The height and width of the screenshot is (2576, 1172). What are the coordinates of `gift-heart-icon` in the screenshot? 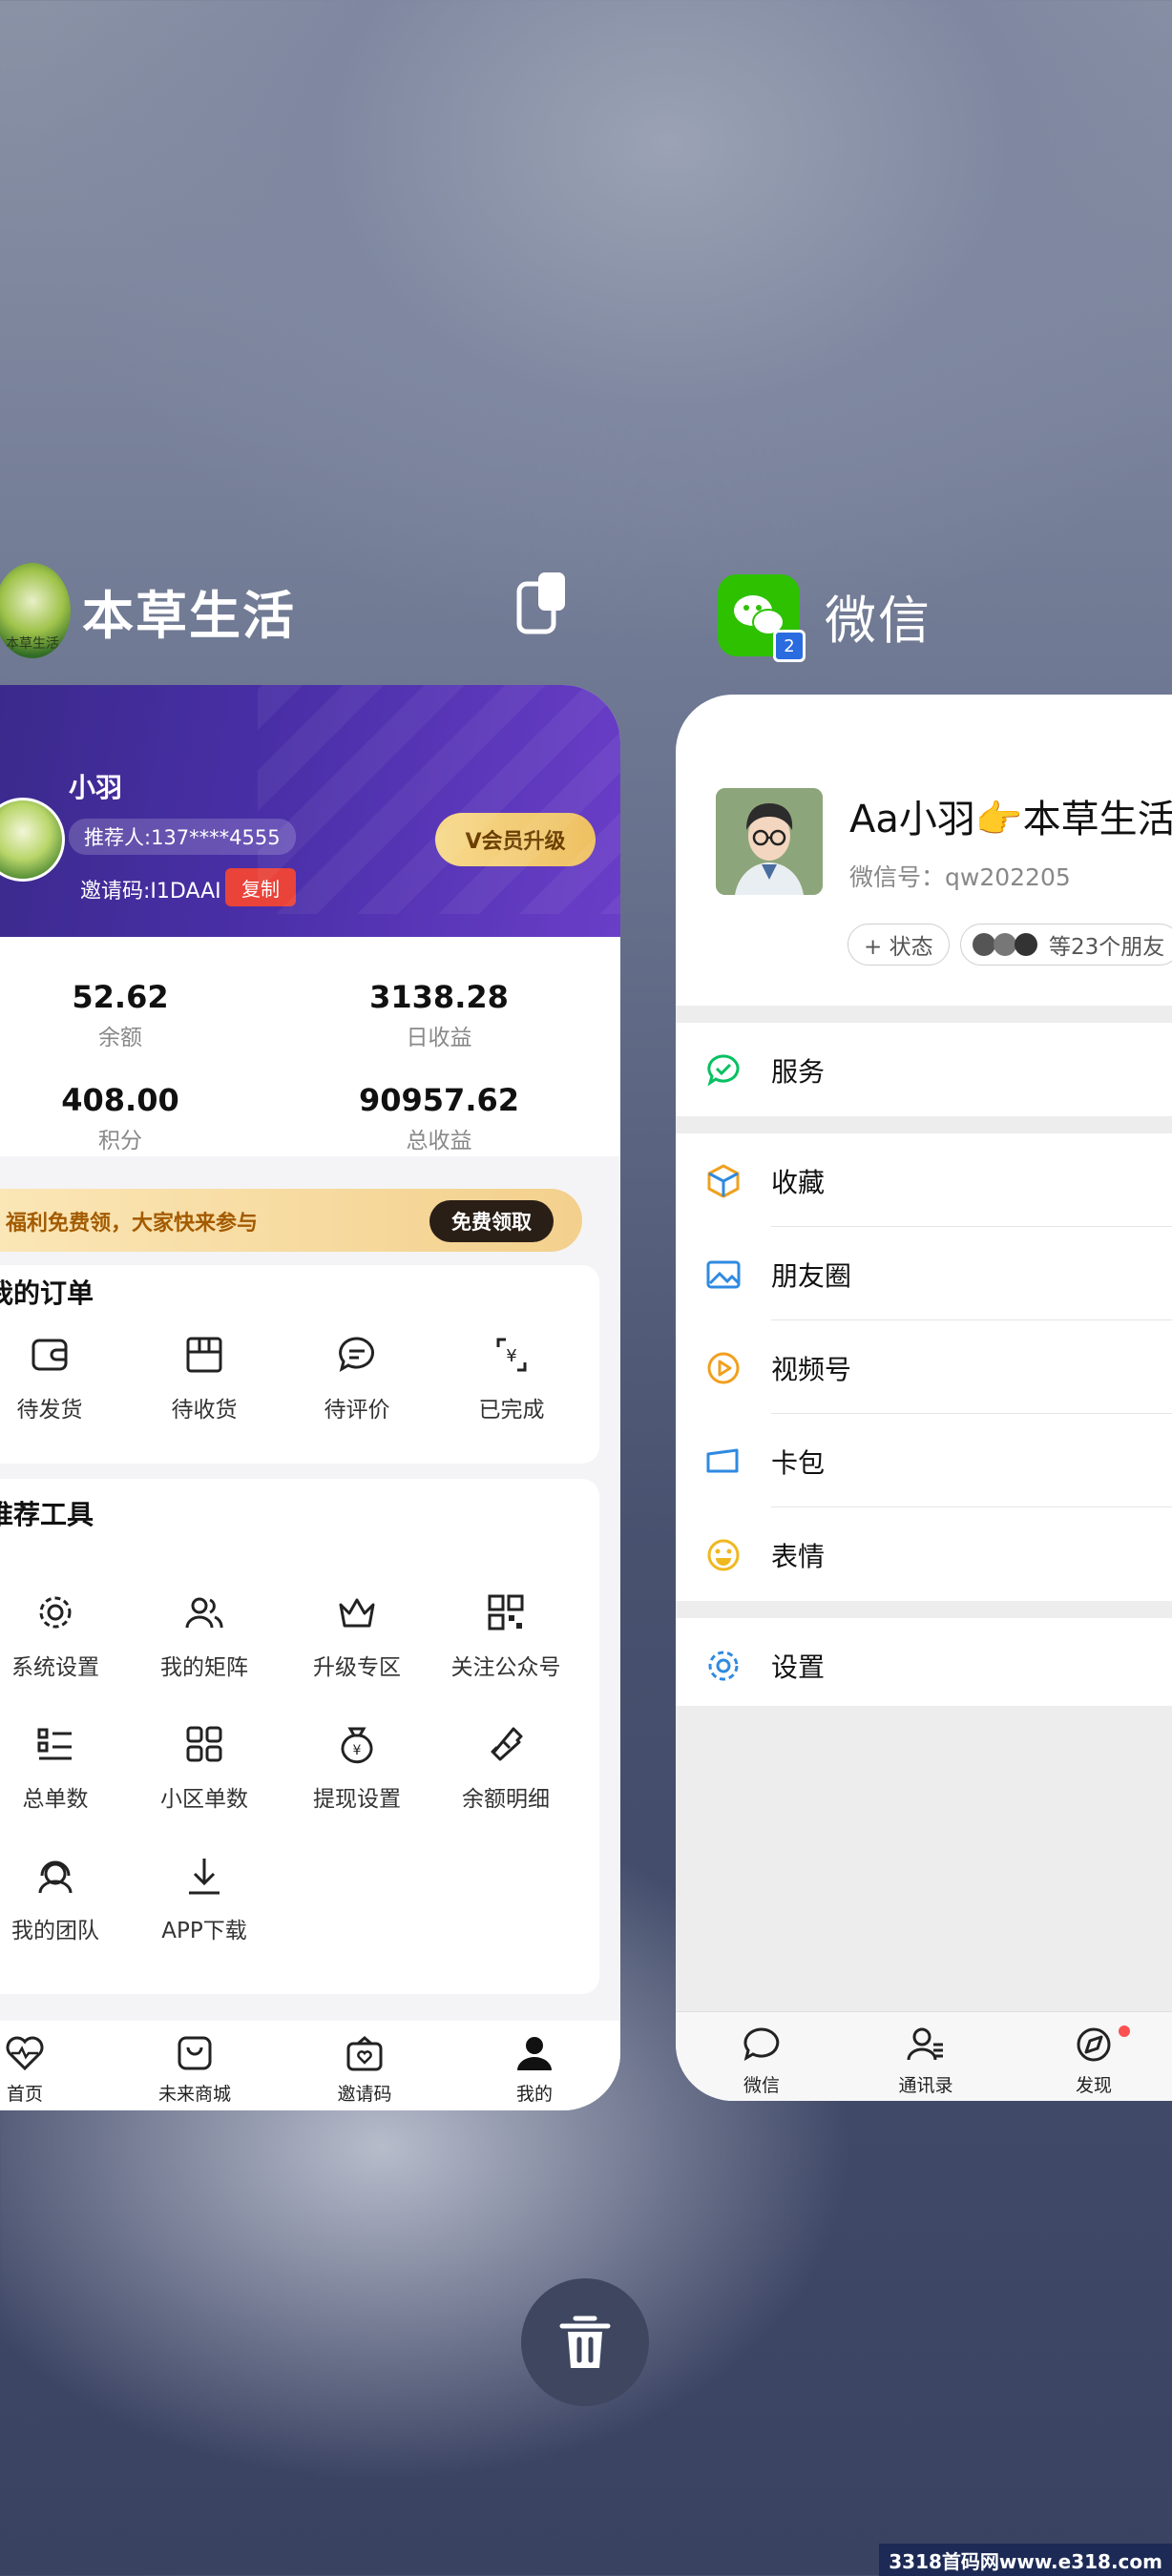 It's located at (364, 2053).